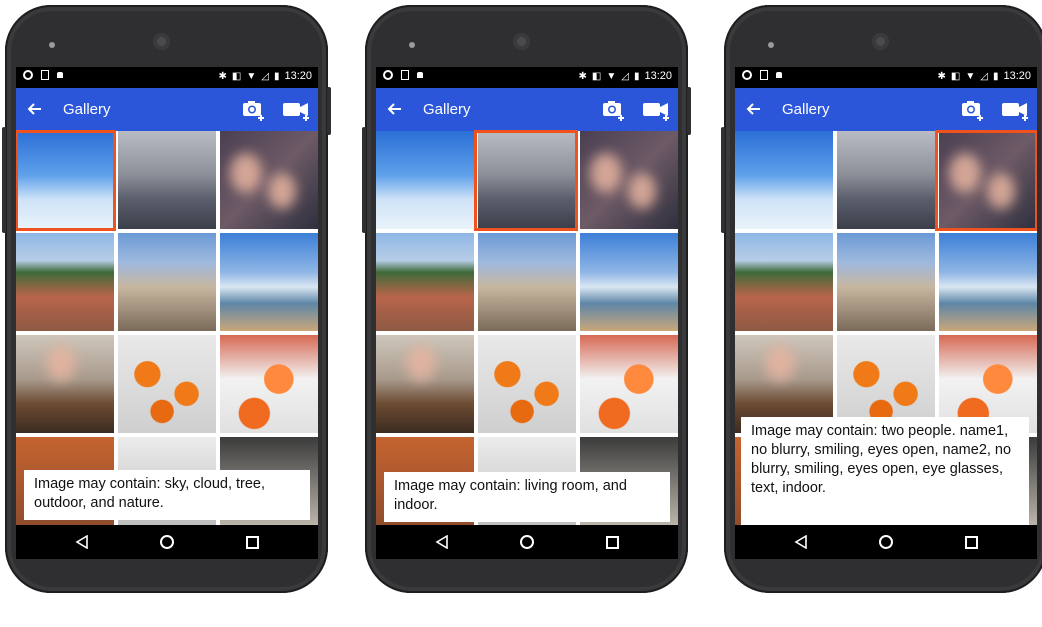 This screenshot has width=1042, height=627. I want to click on panel-label: (b), so click(526, 605).